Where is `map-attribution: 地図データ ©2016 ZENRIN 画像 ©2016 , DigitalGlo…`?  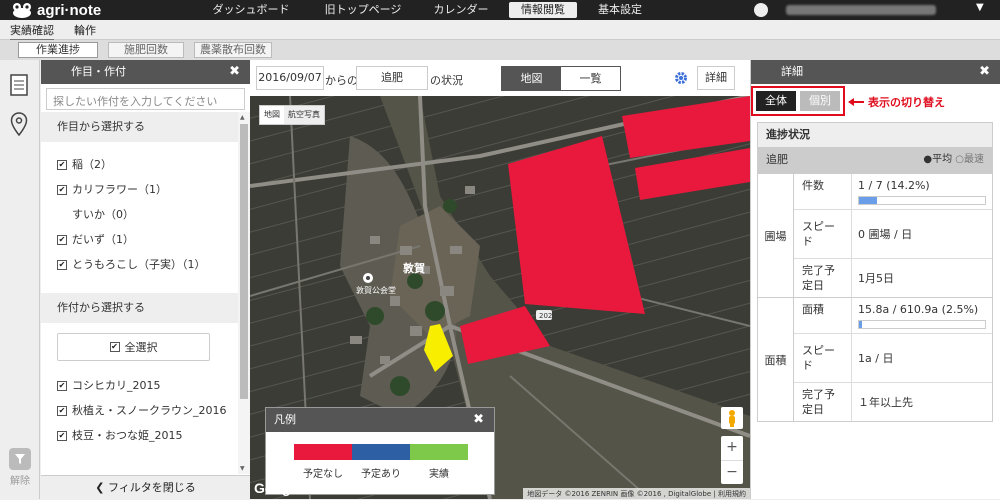
map-attribution: 地図データ ©2016 ZENRIN 画像 ©2016 , DigitalGlo… is located at coordinates (636, 493).